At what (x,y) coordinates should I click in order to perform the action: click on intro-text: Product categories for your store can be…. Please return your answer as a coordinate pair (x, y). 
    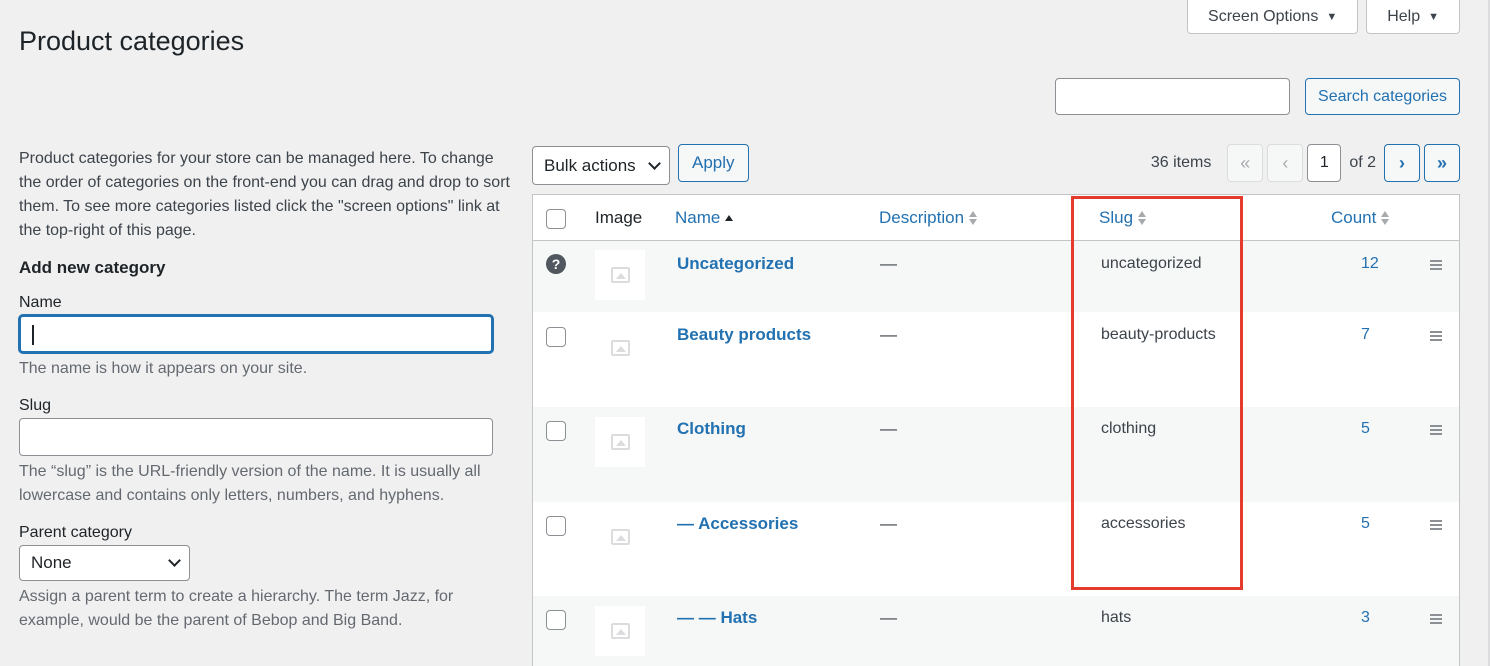
    Looking at the image, I should click on (264, 194).